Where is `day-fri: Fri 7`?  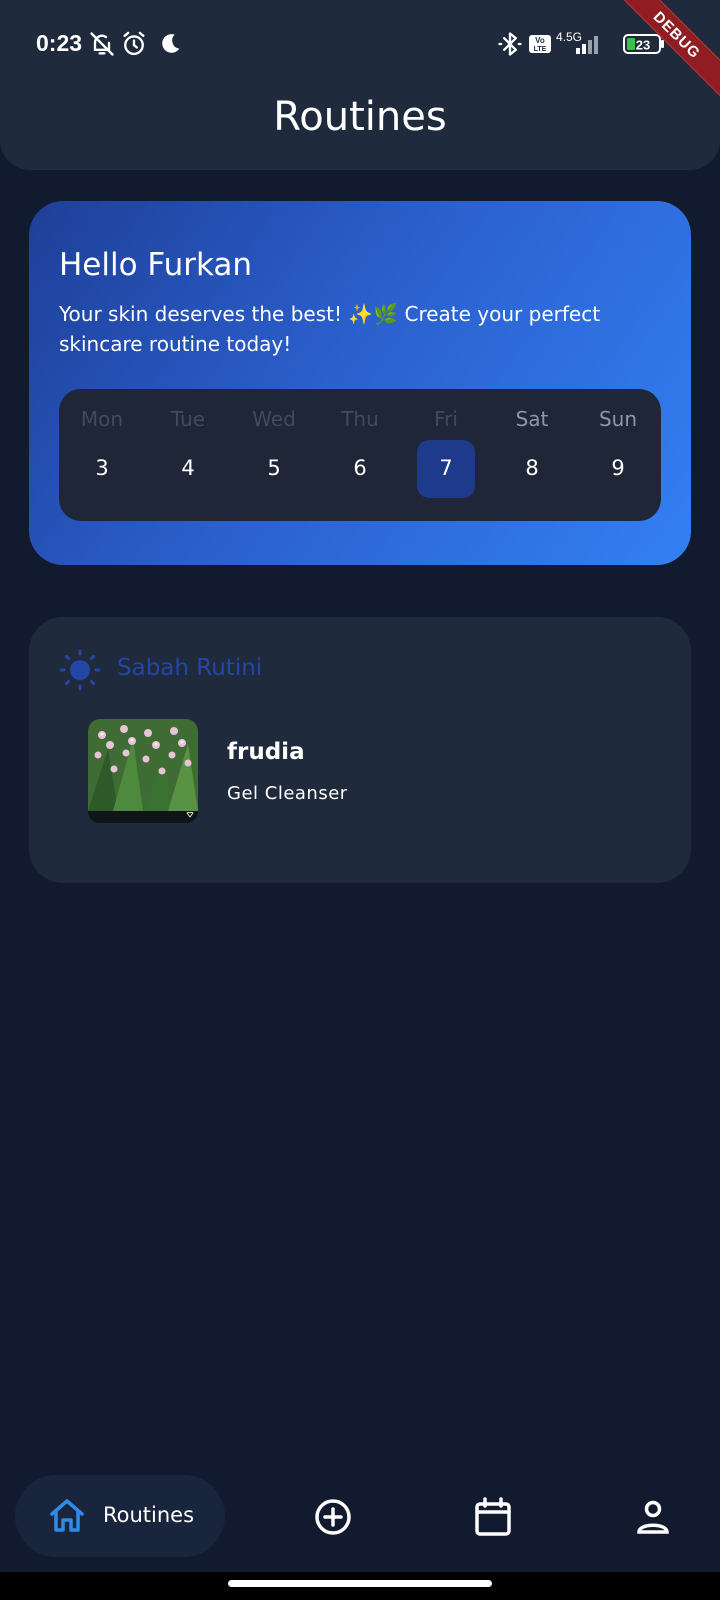 day-fri: Fri 7 is located at coordinates (446, 455).